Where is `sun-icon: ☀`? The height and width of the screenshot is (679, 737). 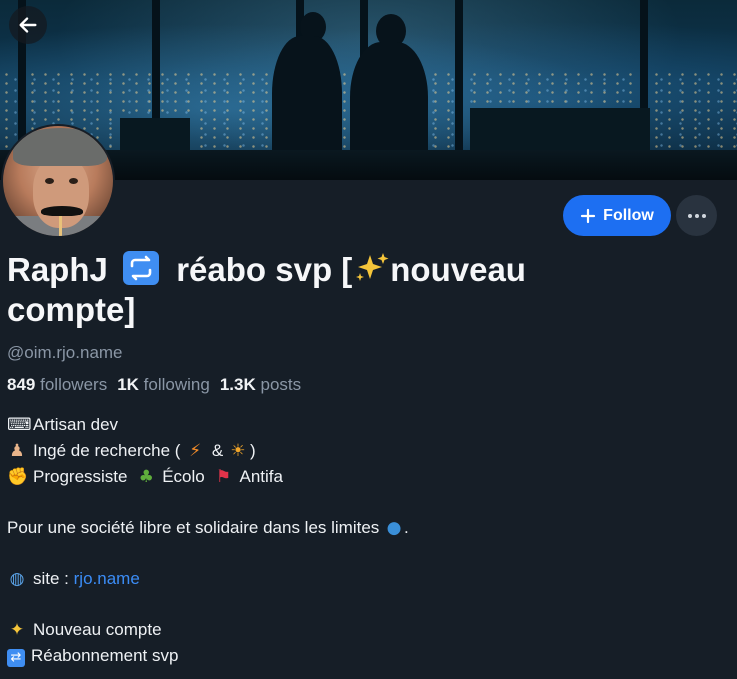 sun-icon: ☀ is located at coordinates (238, 451).